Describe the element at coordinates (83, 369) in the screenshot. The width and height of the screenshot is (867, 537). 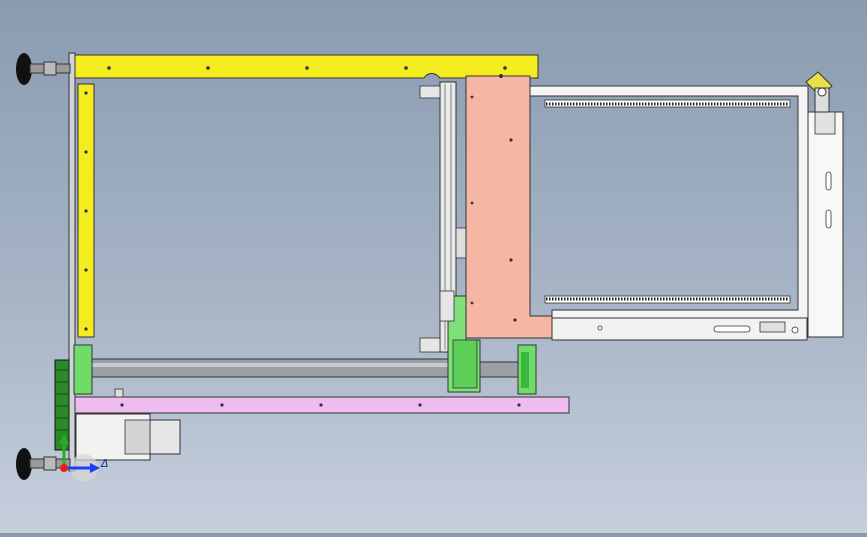
I see `left-bearing-block` at that location.